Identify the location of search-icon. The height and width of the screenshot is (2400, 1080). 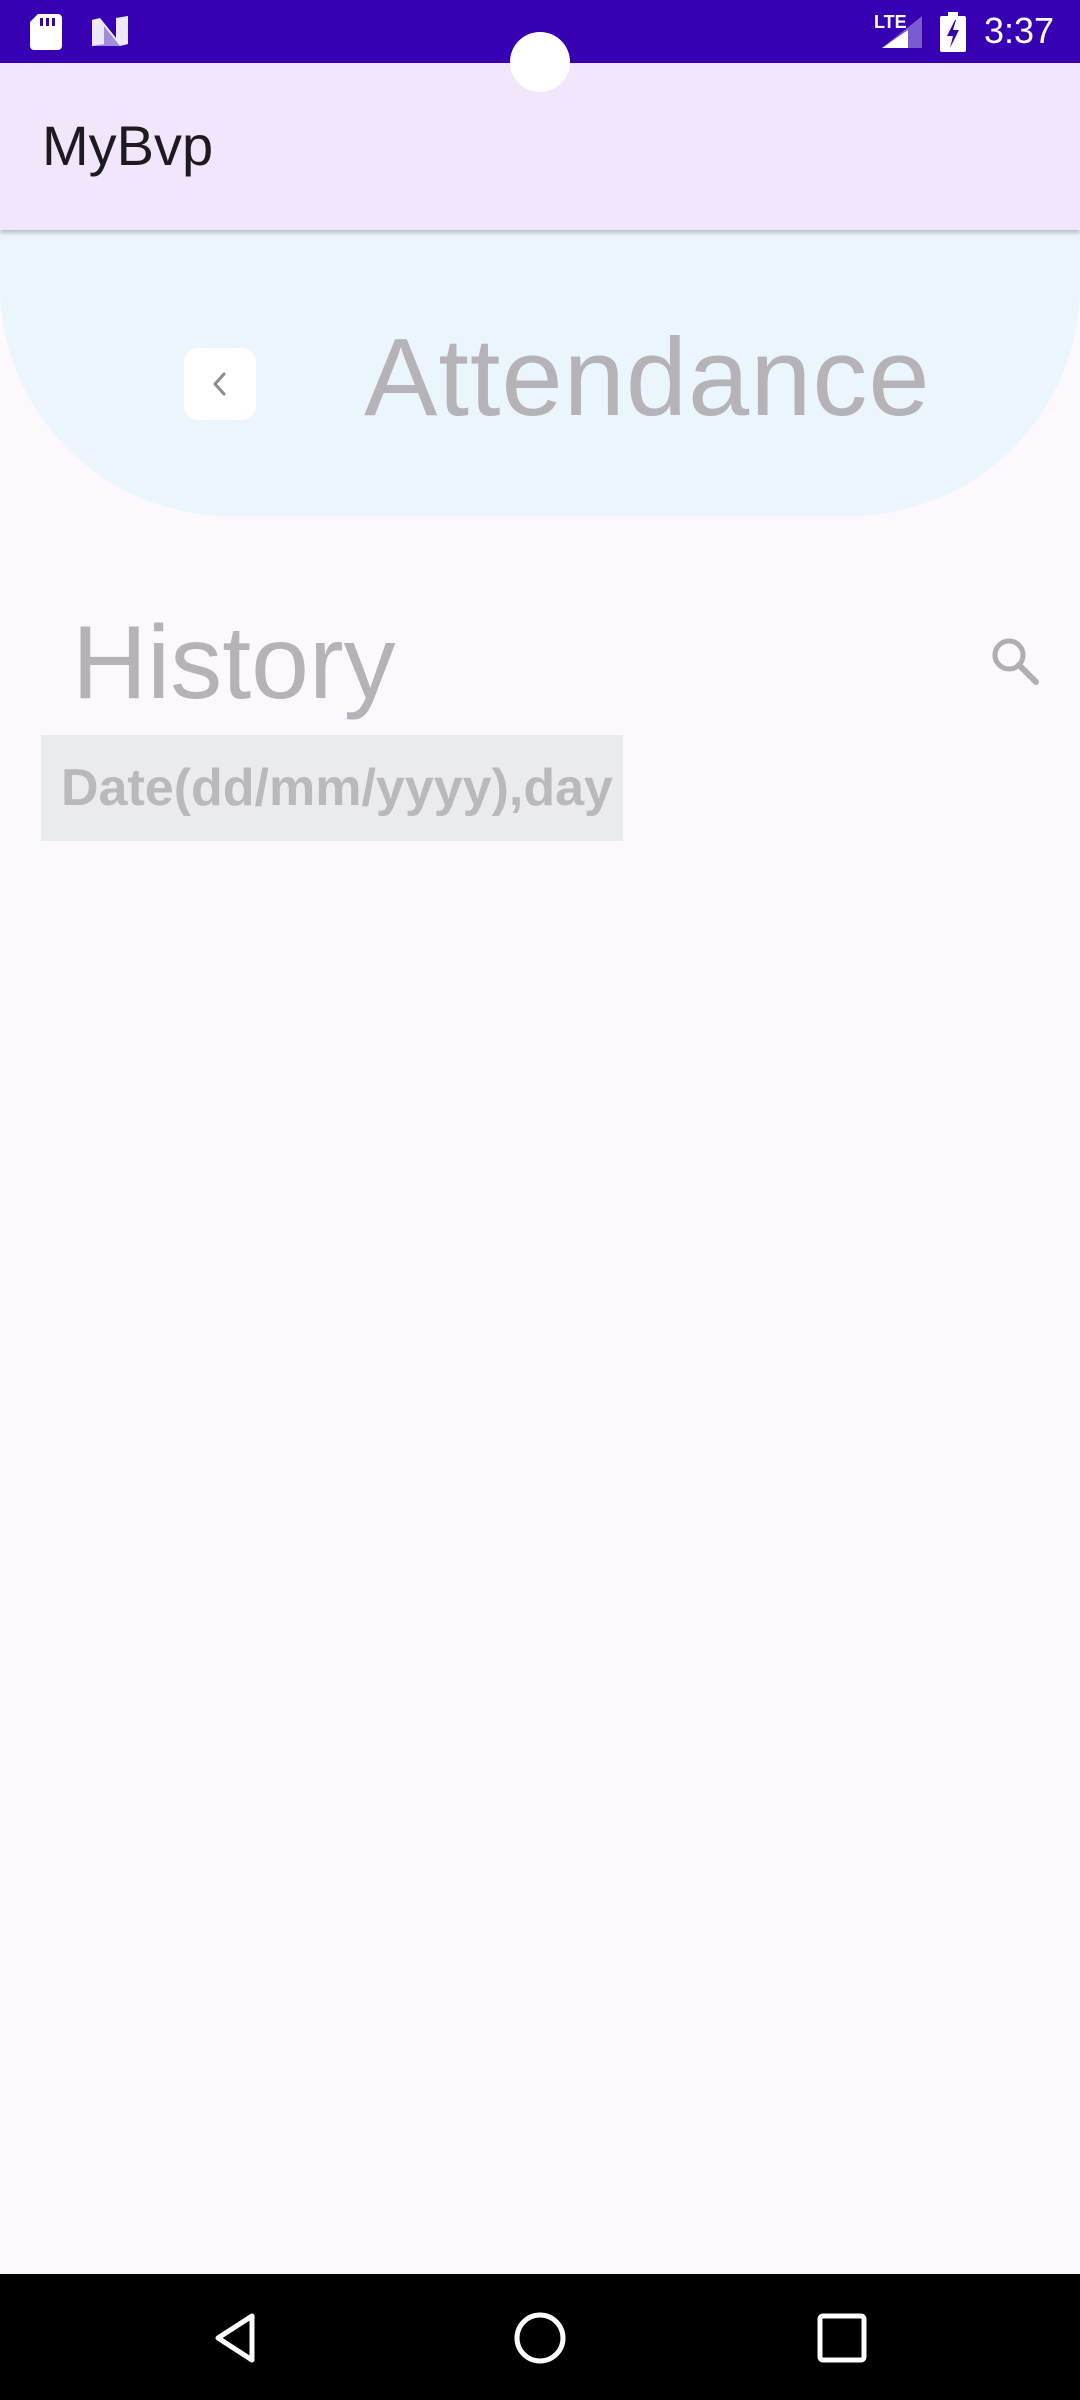
(1015, 661).